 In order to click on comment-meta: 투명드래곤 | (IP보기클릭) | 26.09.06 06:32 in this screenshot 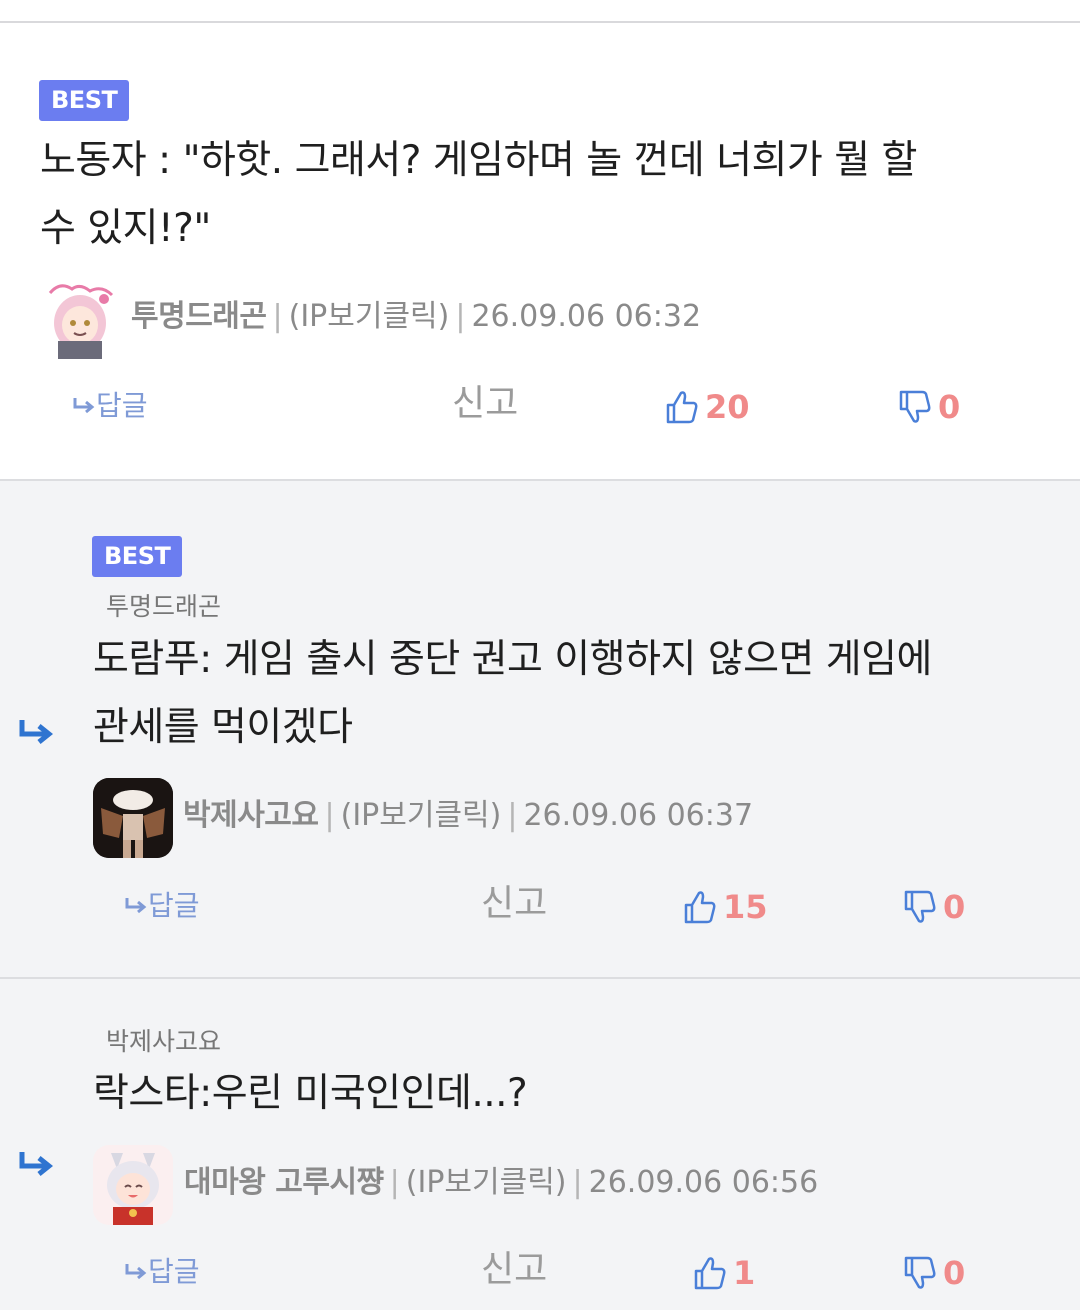, I will do `click(416, 317)`.